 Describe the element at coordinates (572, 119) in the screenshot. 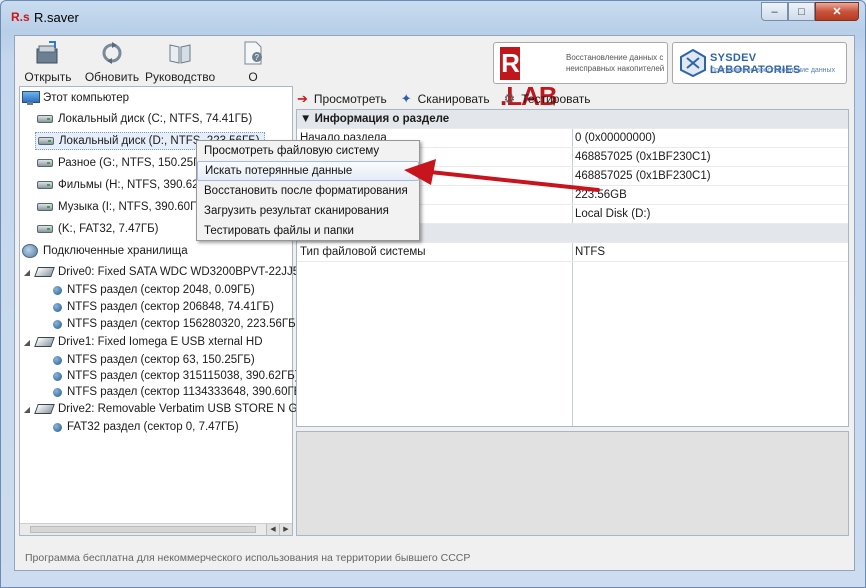

I see `section-header-partition-info: ▼ Информация о разделе` at that location.